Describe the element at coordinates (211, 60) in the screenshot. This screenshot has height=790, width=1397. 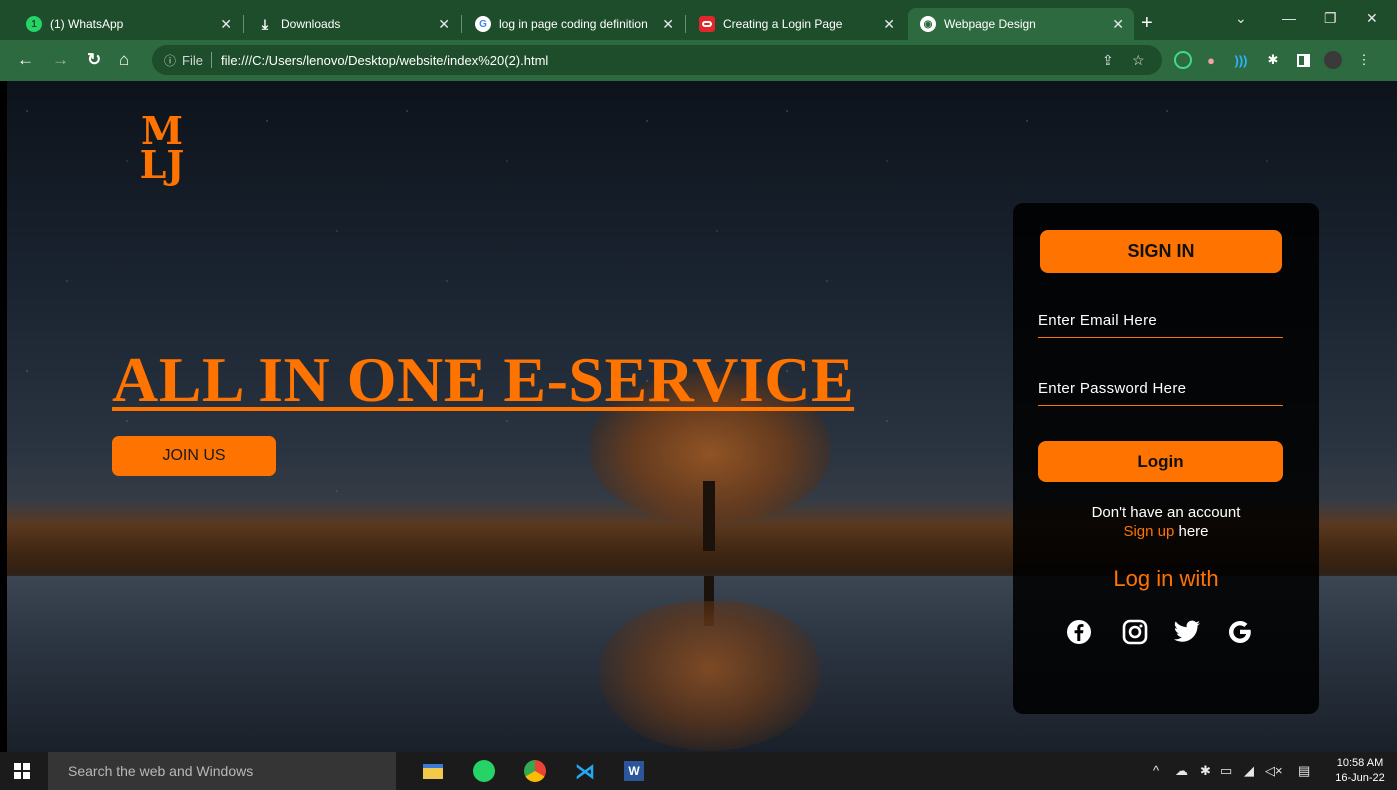
I see `address-divider` at that location.